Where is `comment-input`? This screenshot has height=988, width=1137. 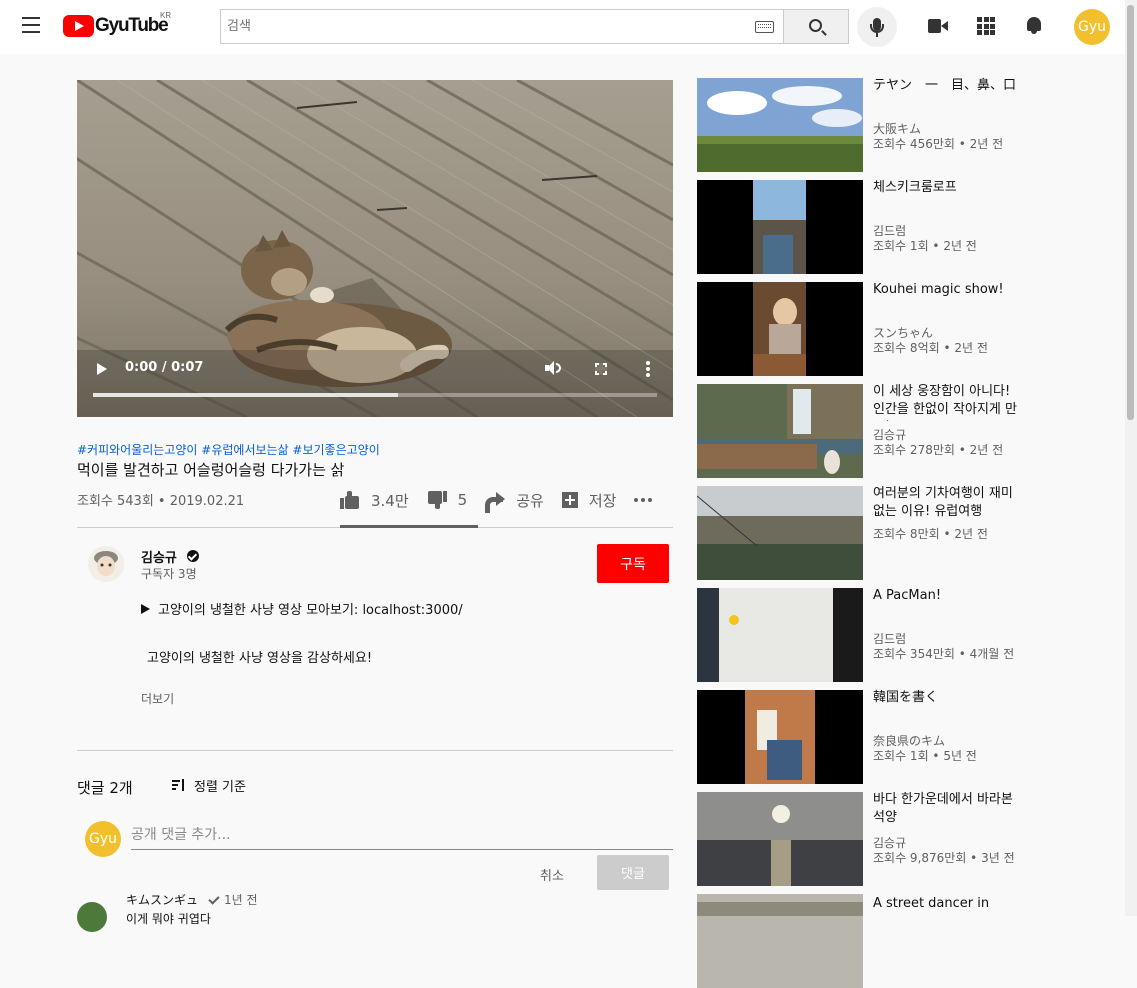
comment-input is located at coordinates (402, 835).